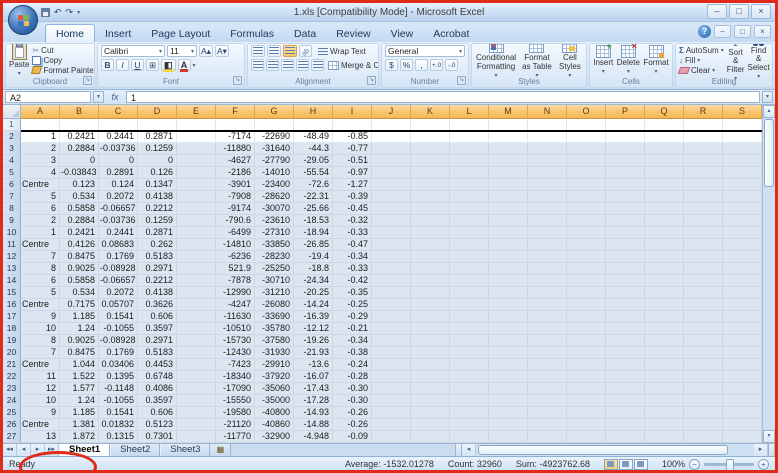  What do you see at coordinates (157, 185) in the screenshot?
I see `cell-D6: 0.1347` at bounding box center [157, 185].